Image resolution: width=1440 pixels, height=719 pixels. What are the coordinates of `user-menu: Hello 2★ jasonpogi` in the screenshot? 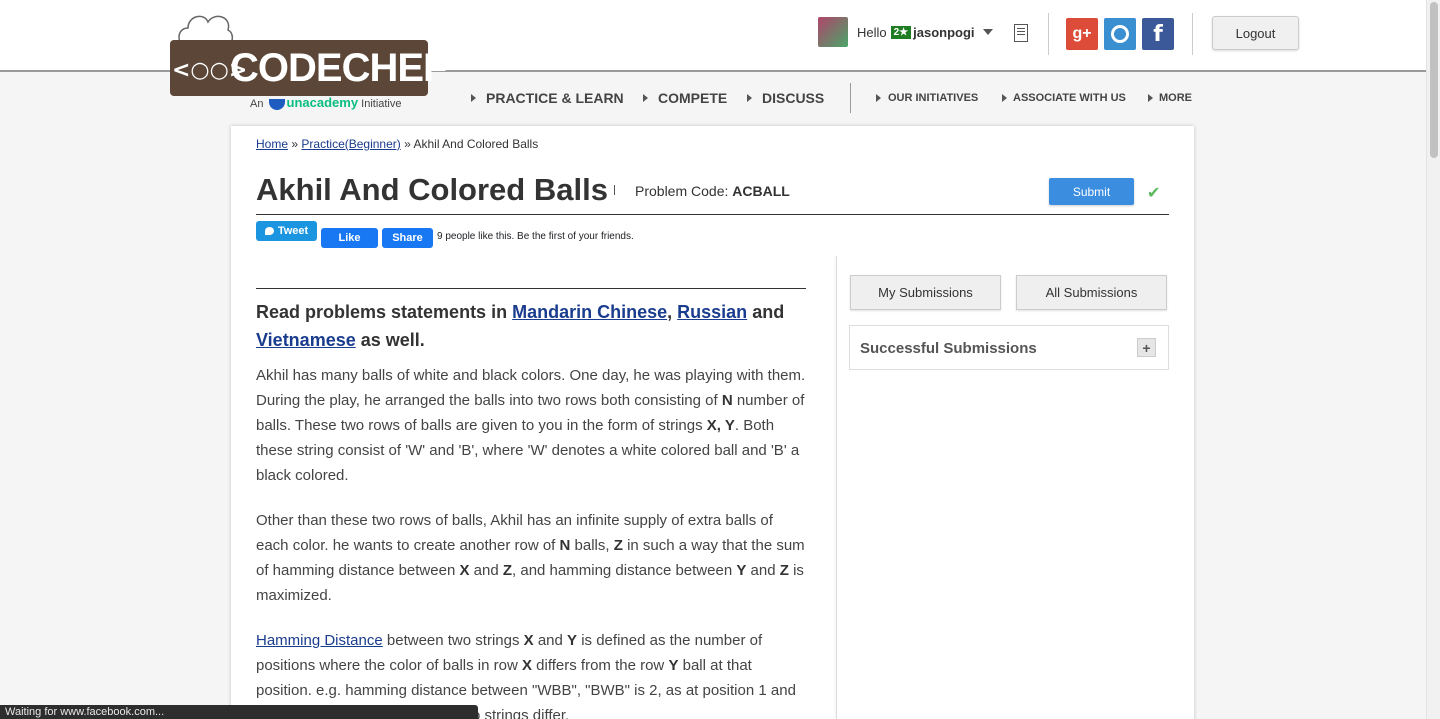 It's located at (905, 32).